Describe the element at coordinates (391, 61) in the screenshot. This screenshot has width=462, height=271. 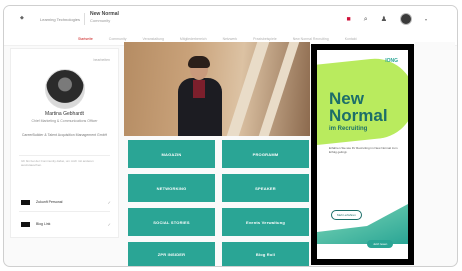
I see `ad-logo: IONG` at that location.